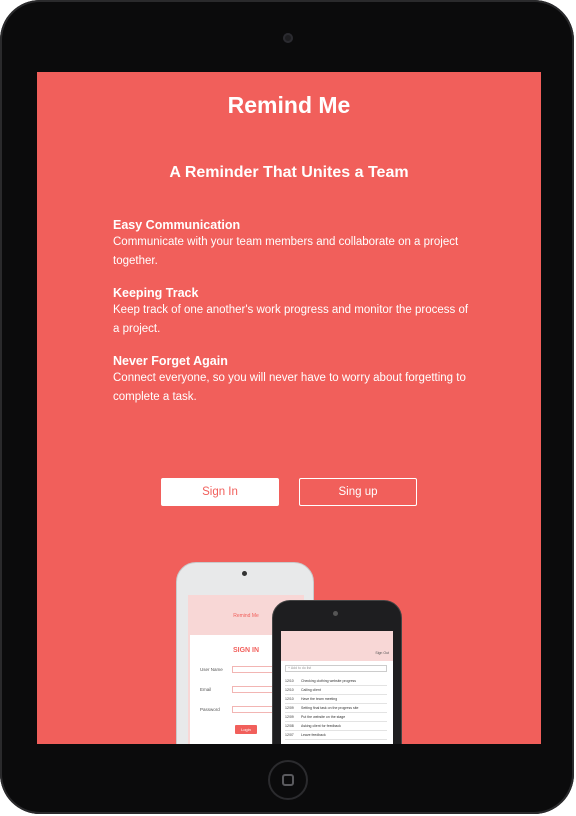 The height and width of the screenshot is (816, 576). What do you see at coordinates (289, 726) in the screenshot?
I see `todo-date: 12/08` at bounding box center [289, 726].